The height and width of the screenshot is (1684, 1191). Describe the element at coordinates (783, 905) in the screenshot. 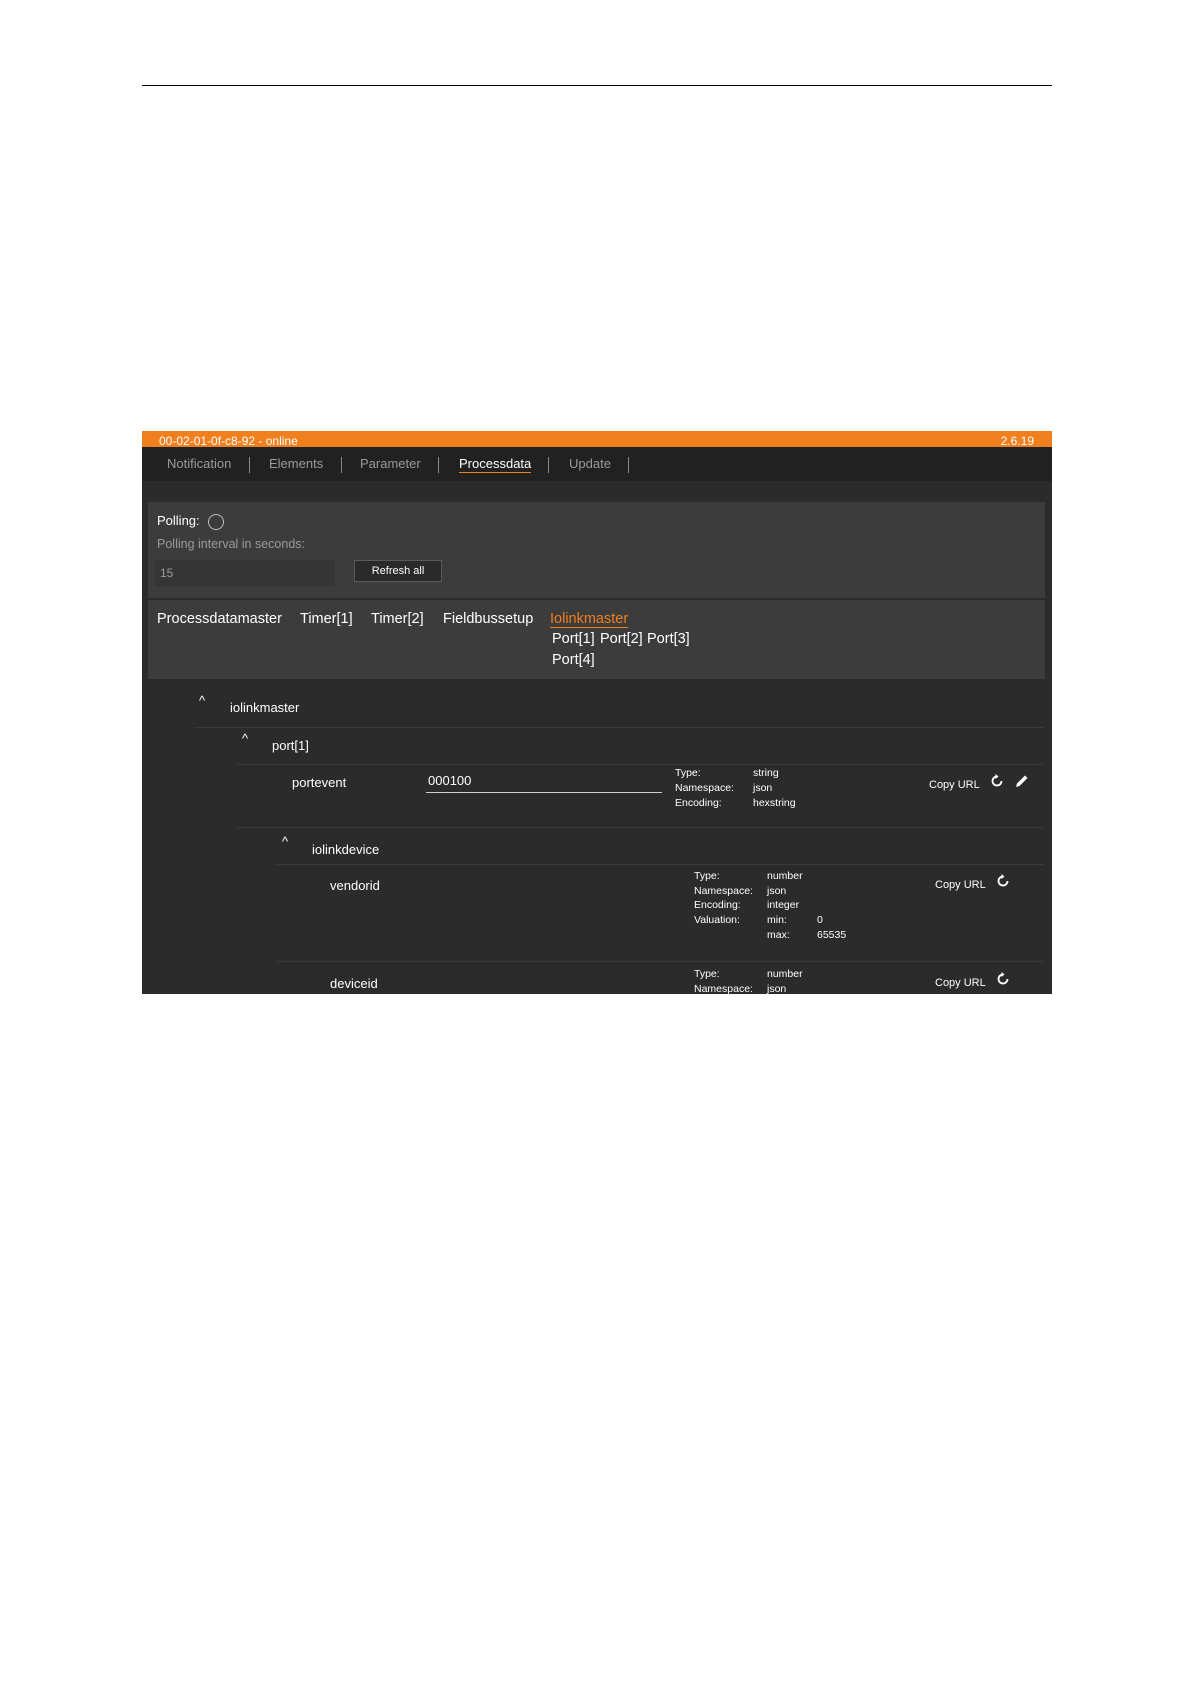

I see `meta-encoding-value: integer` at that location.